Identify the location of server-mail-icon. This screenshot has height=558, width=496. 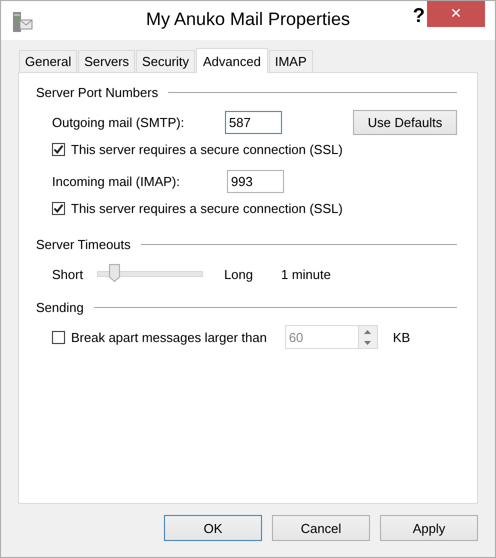
(22, 22).